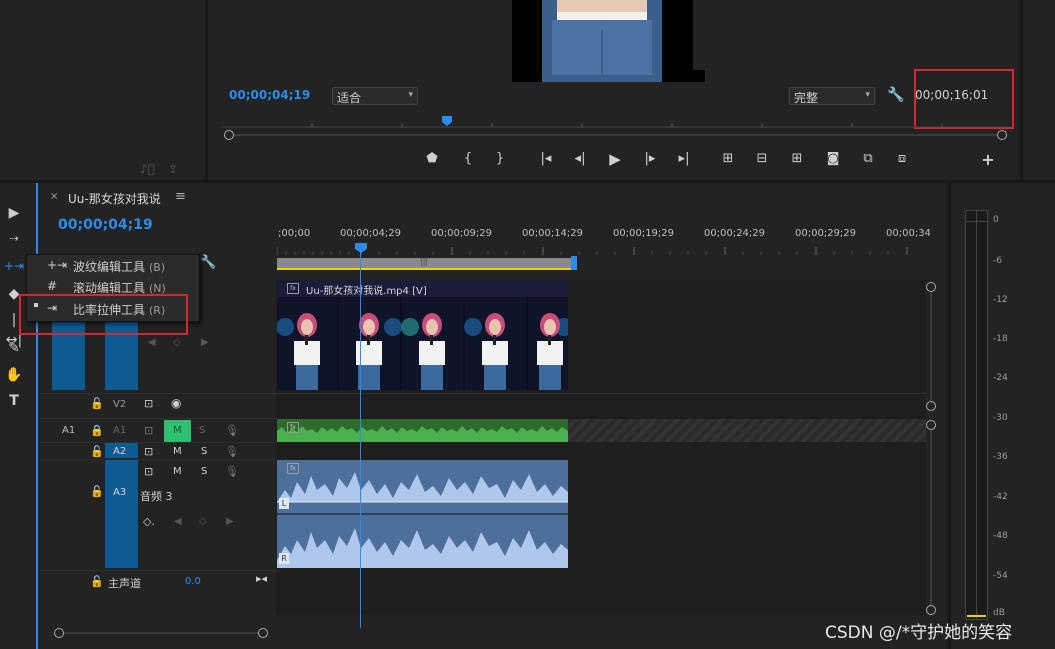 The width and height of the screenshot is (1055, 649). What do you see at coordinates (177, 451) in the screenshot?
I see `a2-mute-button: M` at bounding box center [177, 451].